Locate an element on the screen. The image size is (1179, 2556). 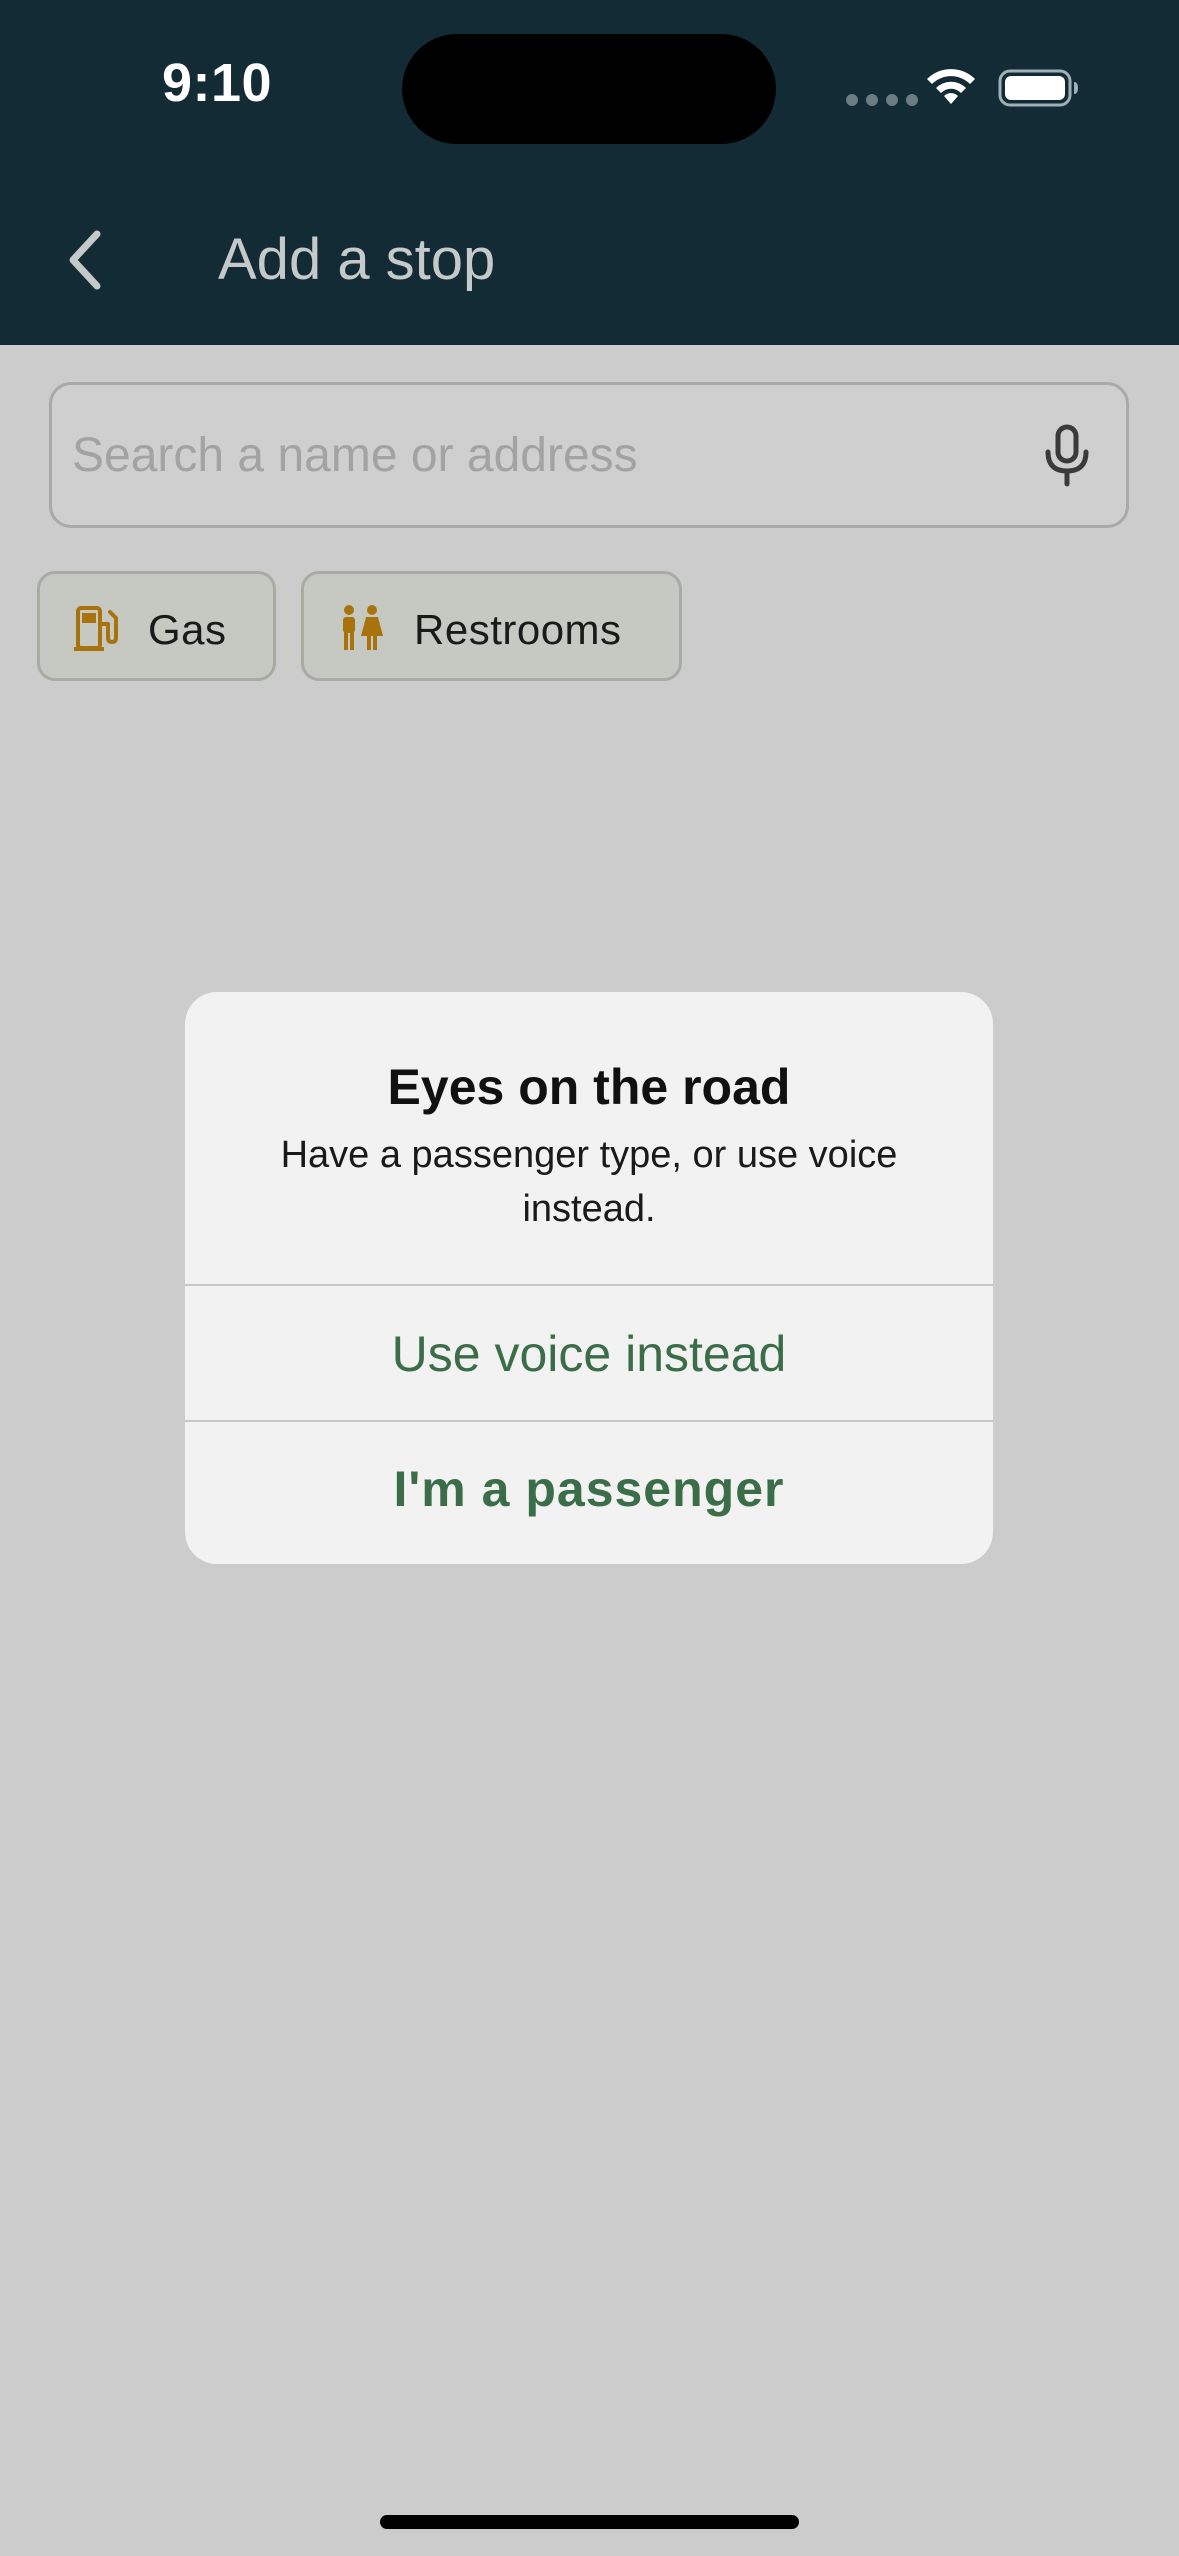
restroom-icon is located at coordinates (363, 627).